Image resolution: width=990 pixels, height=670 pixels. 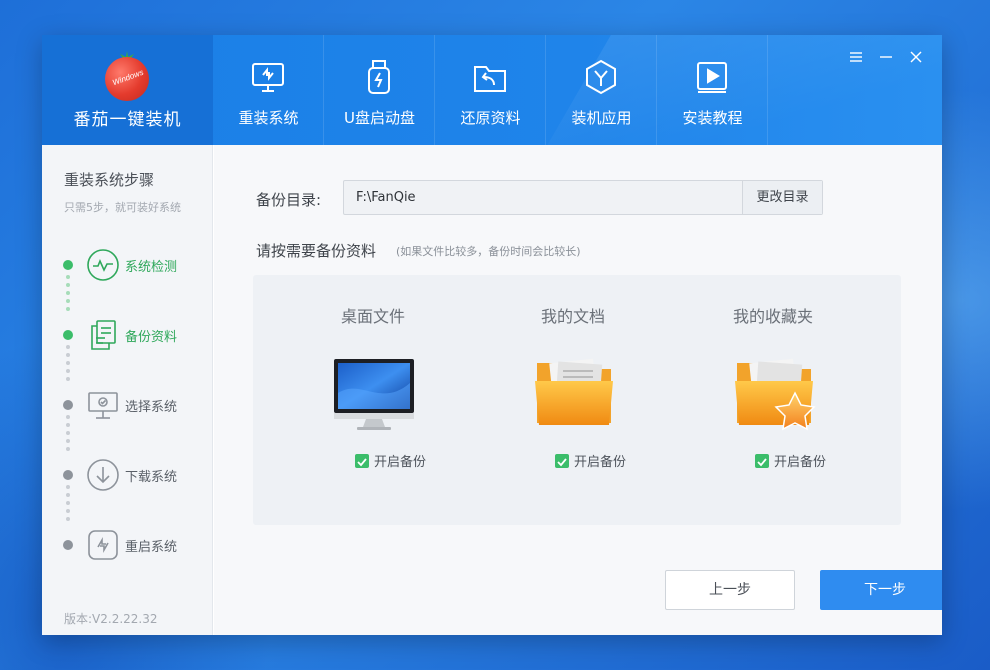 What do you see at coordinates (583, 197) in the screenshot?
I see `backup-dir-field: F:\FanQie 更改目录` at bounding box center [583, 197].